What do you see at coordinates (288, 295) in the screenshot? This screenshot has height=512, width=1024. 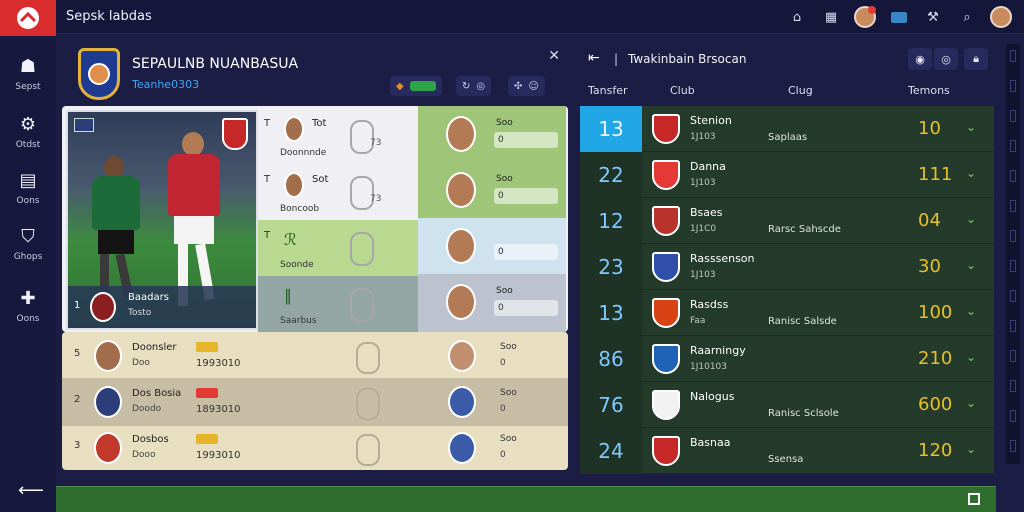 I see `kit-icon: ∥` at bounding box center [288, 295].